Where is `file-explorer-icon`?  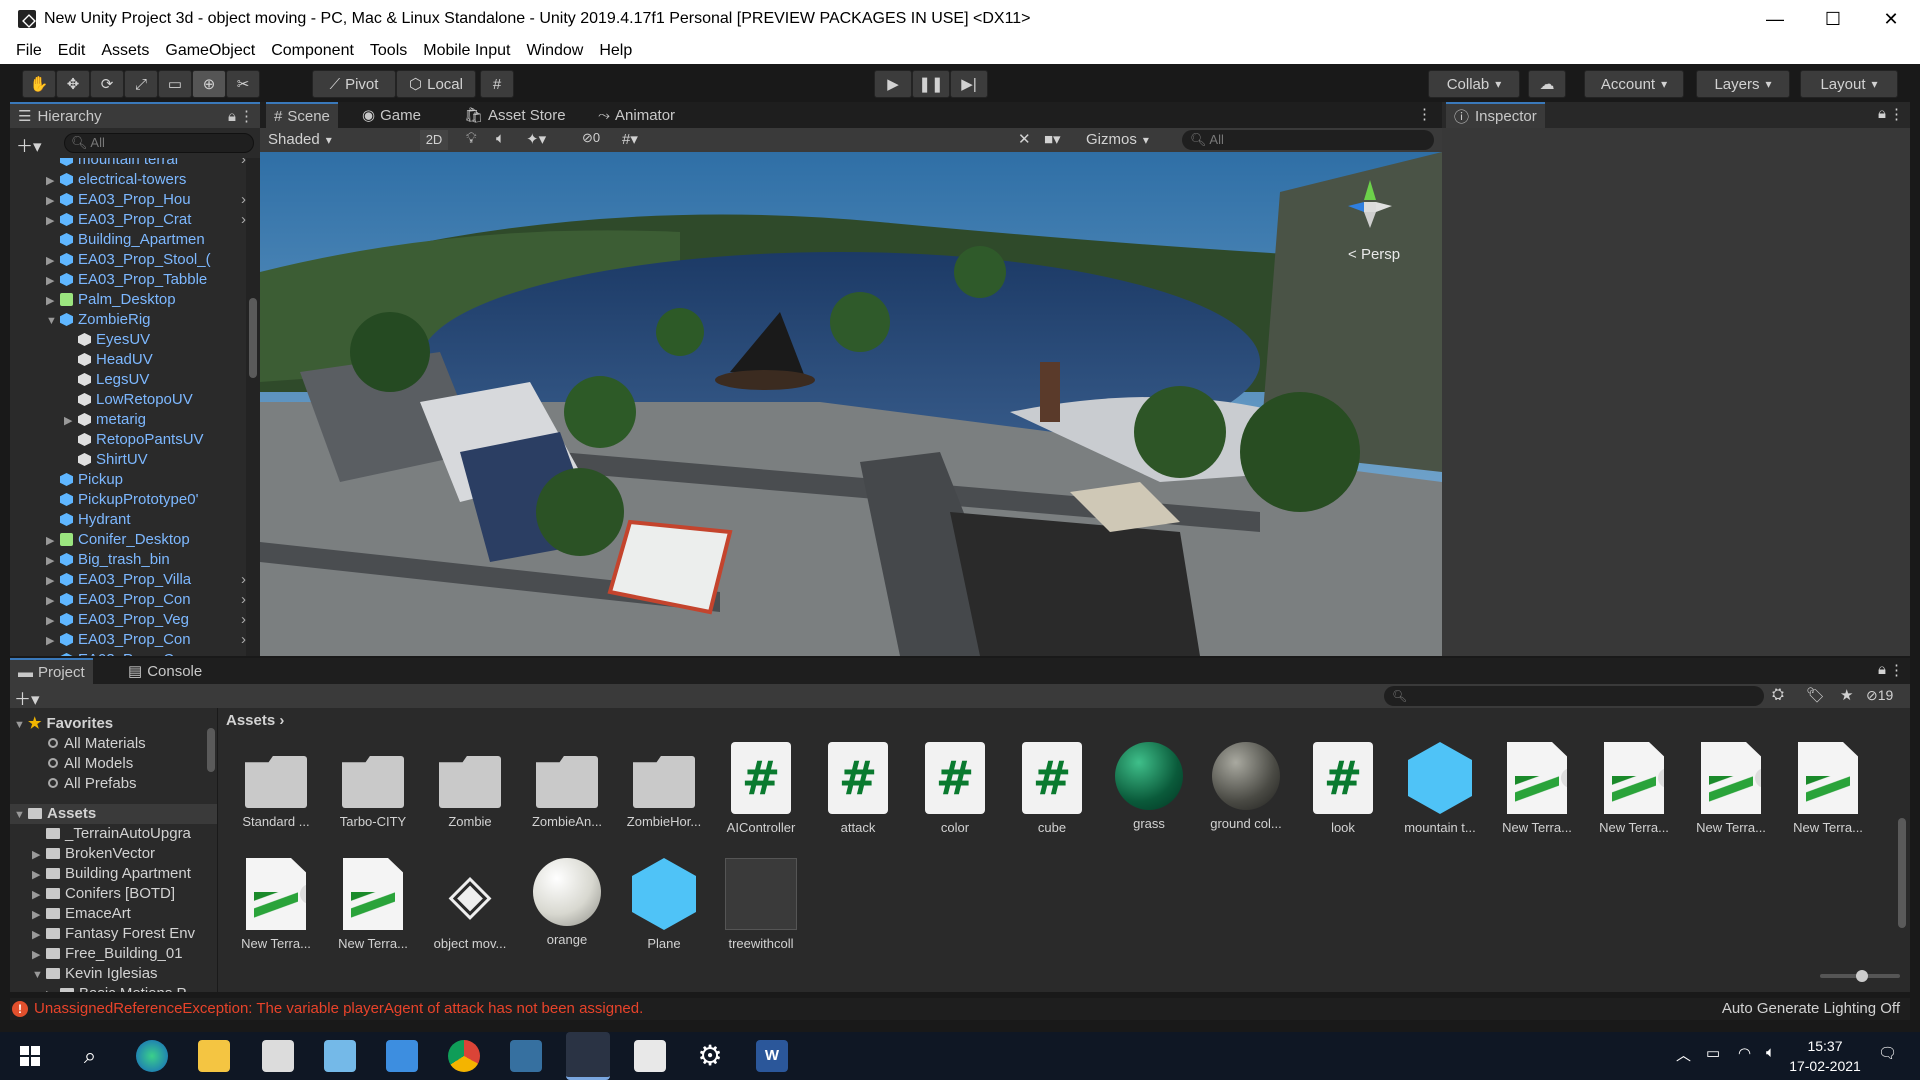
file-explorer-icon is located at coordinates (214, 1056).